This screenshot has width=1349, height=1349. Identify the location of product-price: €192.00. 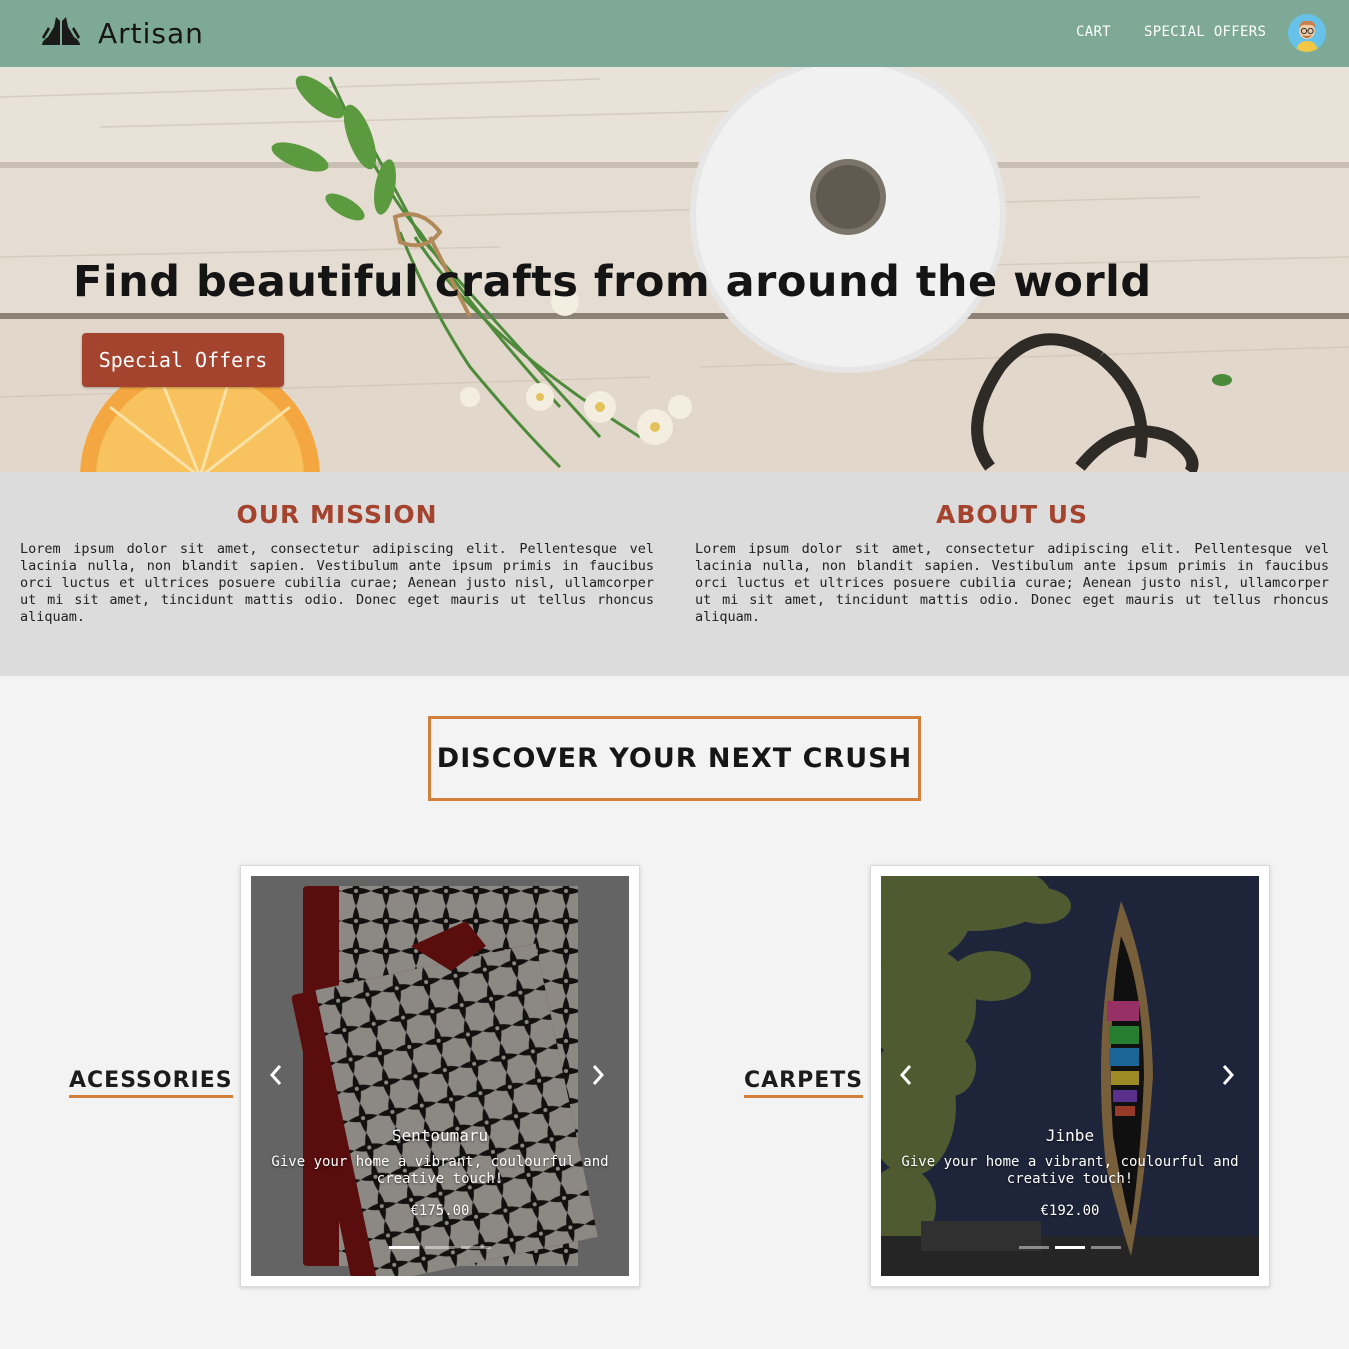
(1070, 1211).